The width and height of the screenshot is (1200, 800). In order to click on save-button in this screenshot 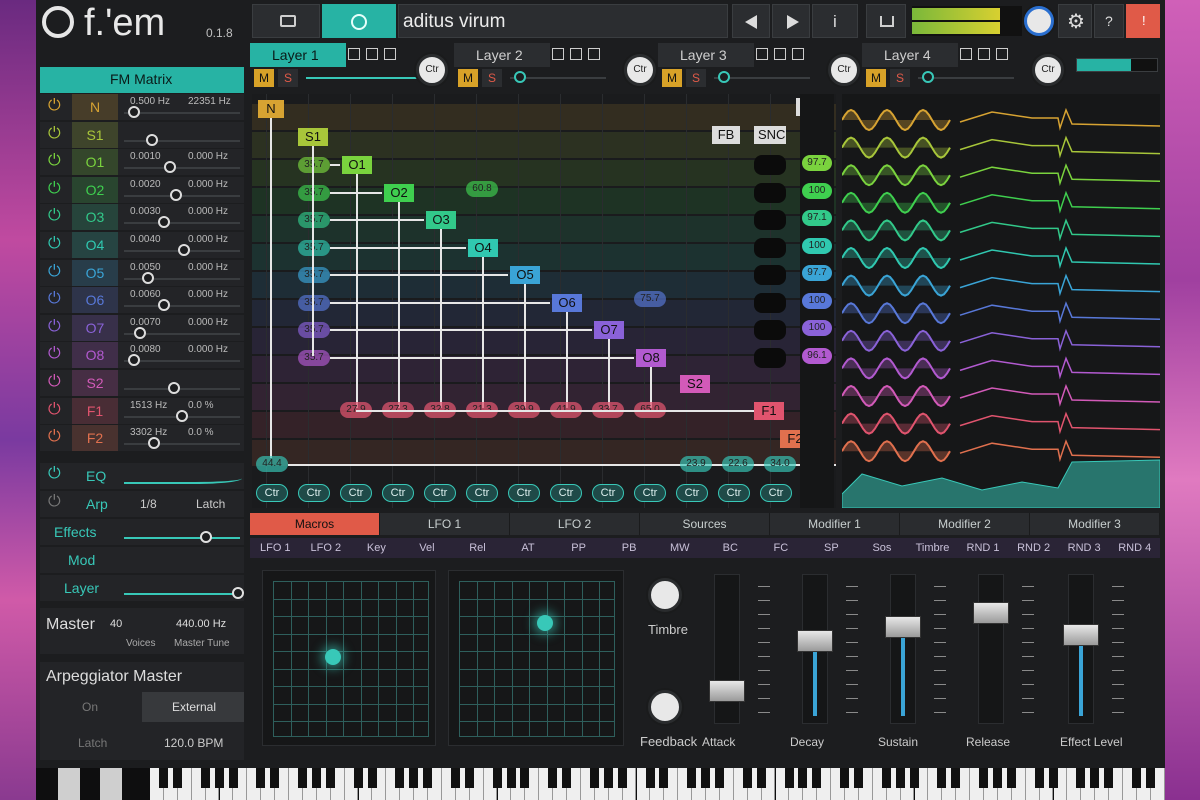, I will do `click(886, 21)`.